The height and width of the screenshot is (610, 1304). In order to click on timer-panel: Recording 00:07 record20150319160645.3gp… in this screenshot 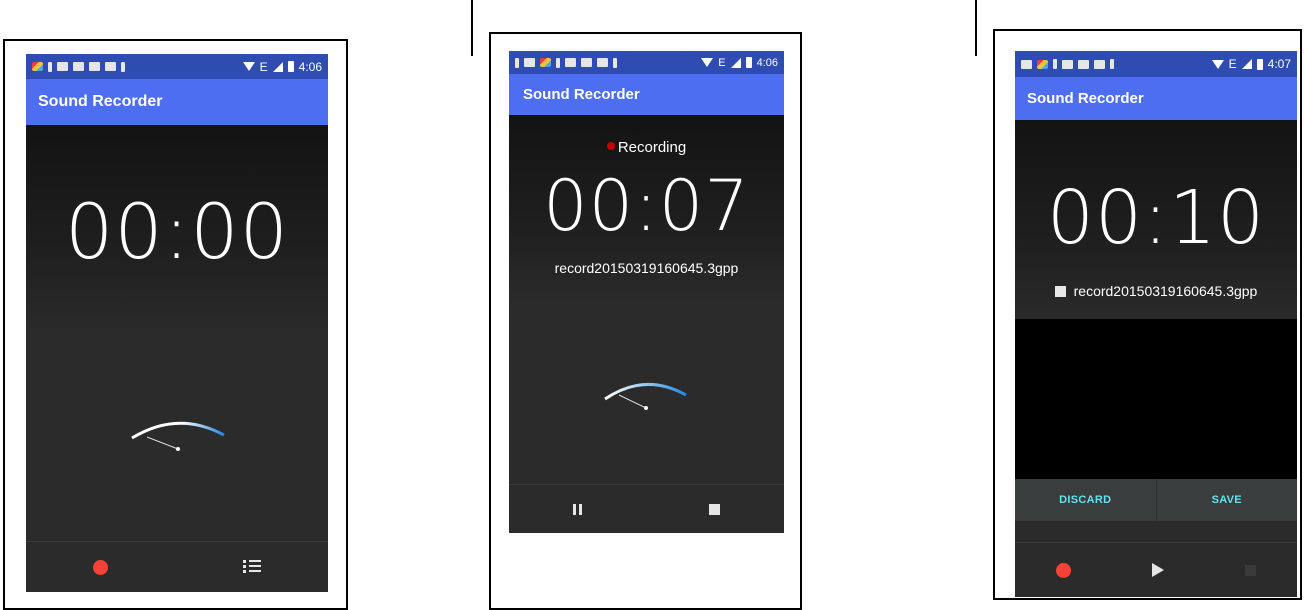, I will do `click(646, 207)`.